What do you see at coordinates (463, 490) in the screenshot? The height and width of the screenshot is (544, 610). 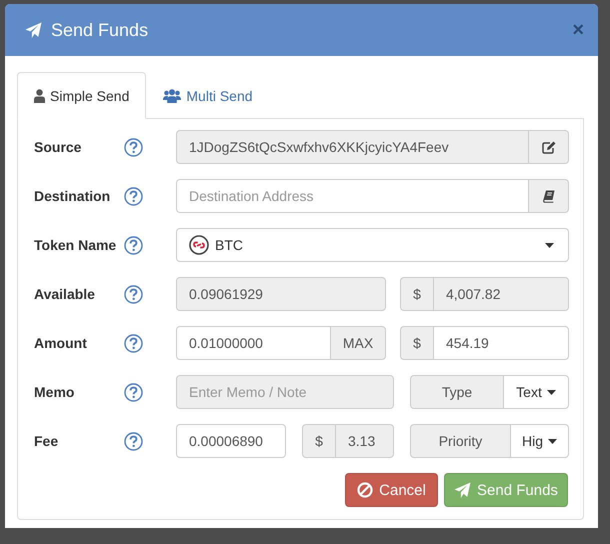 I see `send-icon` at bounding box center [463, 490].